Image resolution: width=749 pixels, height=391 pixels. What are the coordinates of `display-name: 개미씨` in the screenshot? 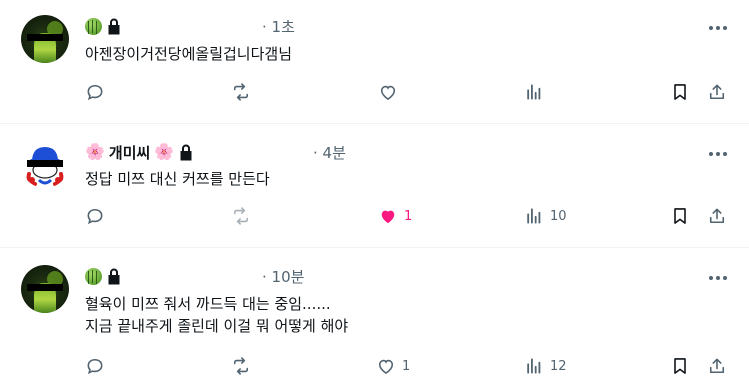 It's located at (129, 152).